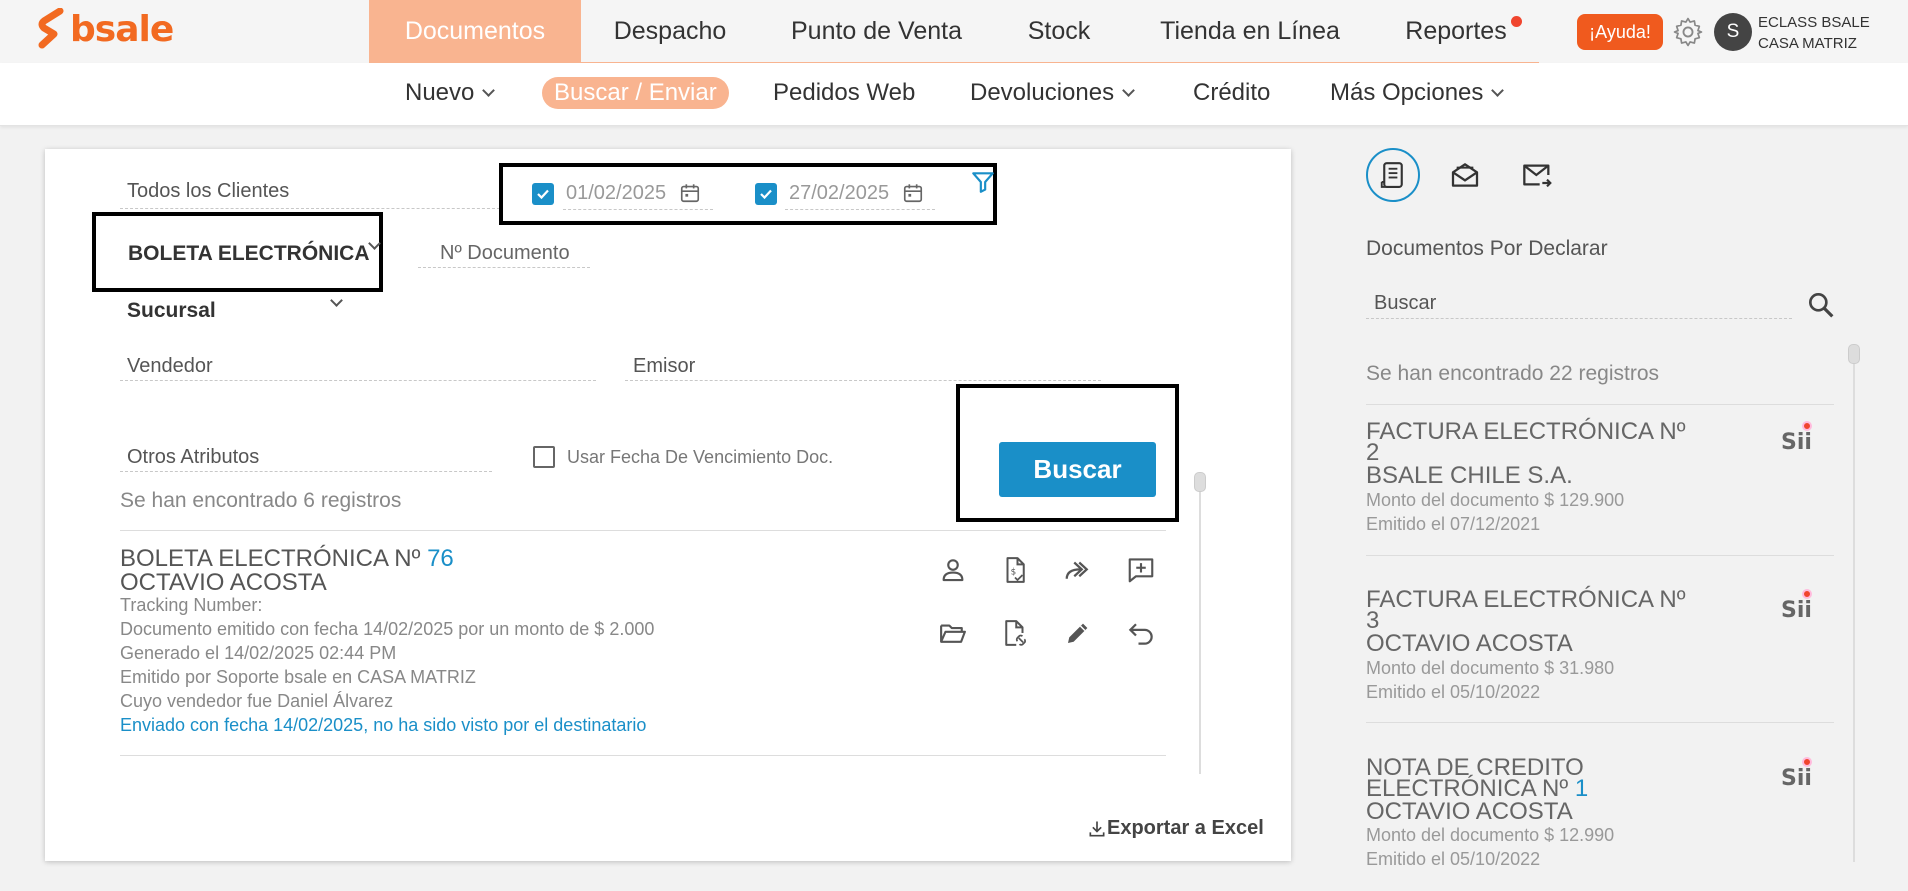 The image size is (1908, 891). Describe the element at coordinates (1372, 621) in the screenshot. I see `side-item-number: 3` at that location.